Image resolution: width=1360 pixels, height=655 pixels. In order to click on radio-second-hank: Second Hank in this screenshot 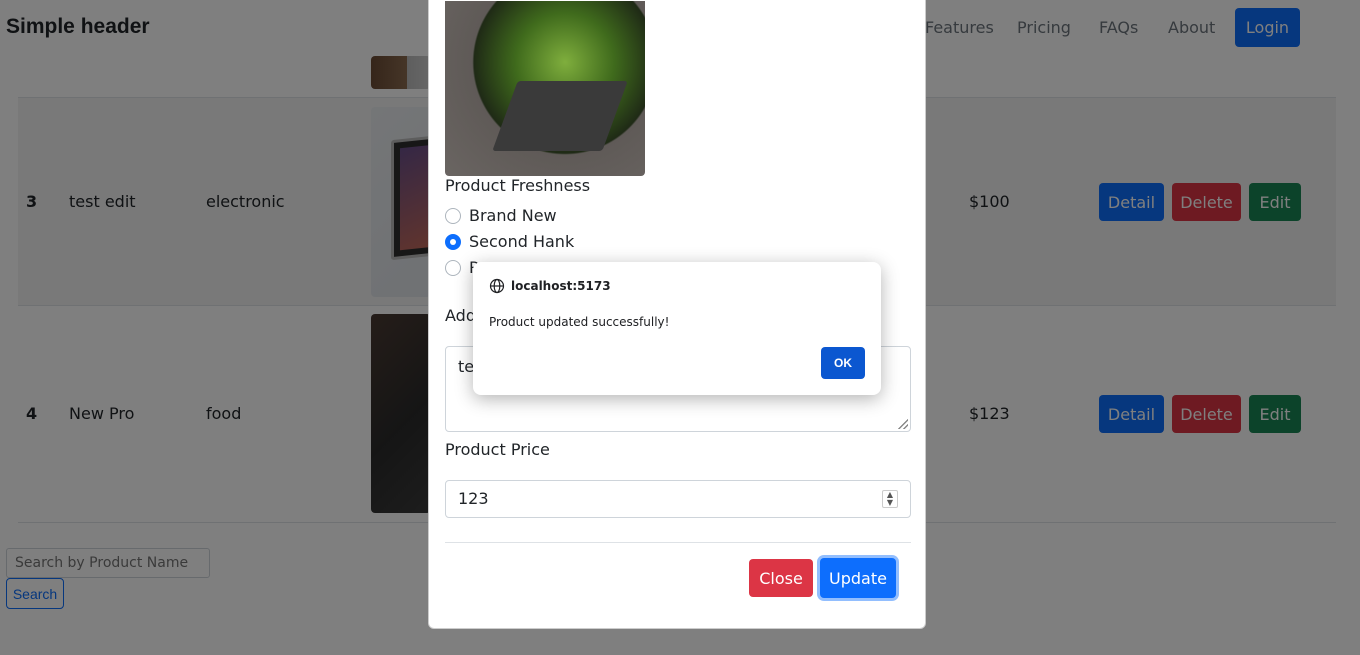, I will do `click(509, 241)`.